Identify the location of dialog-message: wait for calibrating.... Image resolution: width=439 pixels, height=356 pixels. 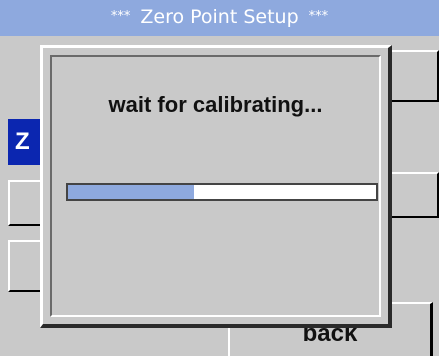
(215, 104).